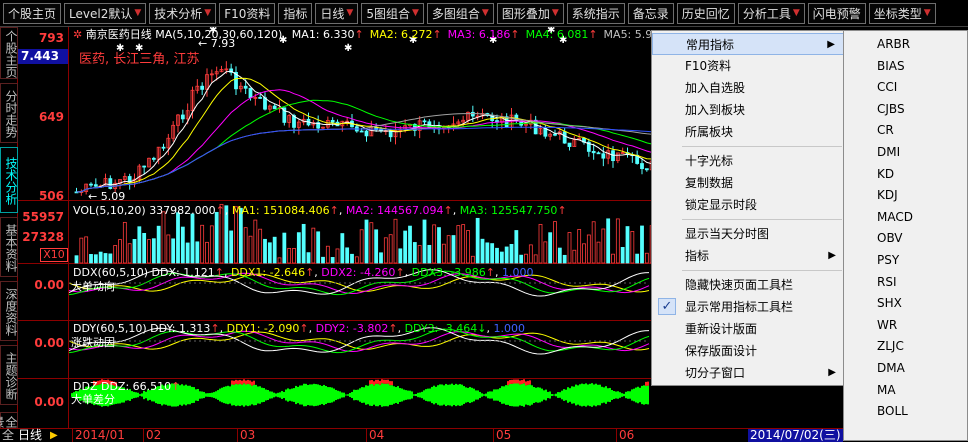 The height and width of the screenshot is (442, 968). What do you see at coordinates (771, 13) in the screenshot?
I see `toolbar-button-12: 分析工具 ▼` at bounding box center [771, 13].